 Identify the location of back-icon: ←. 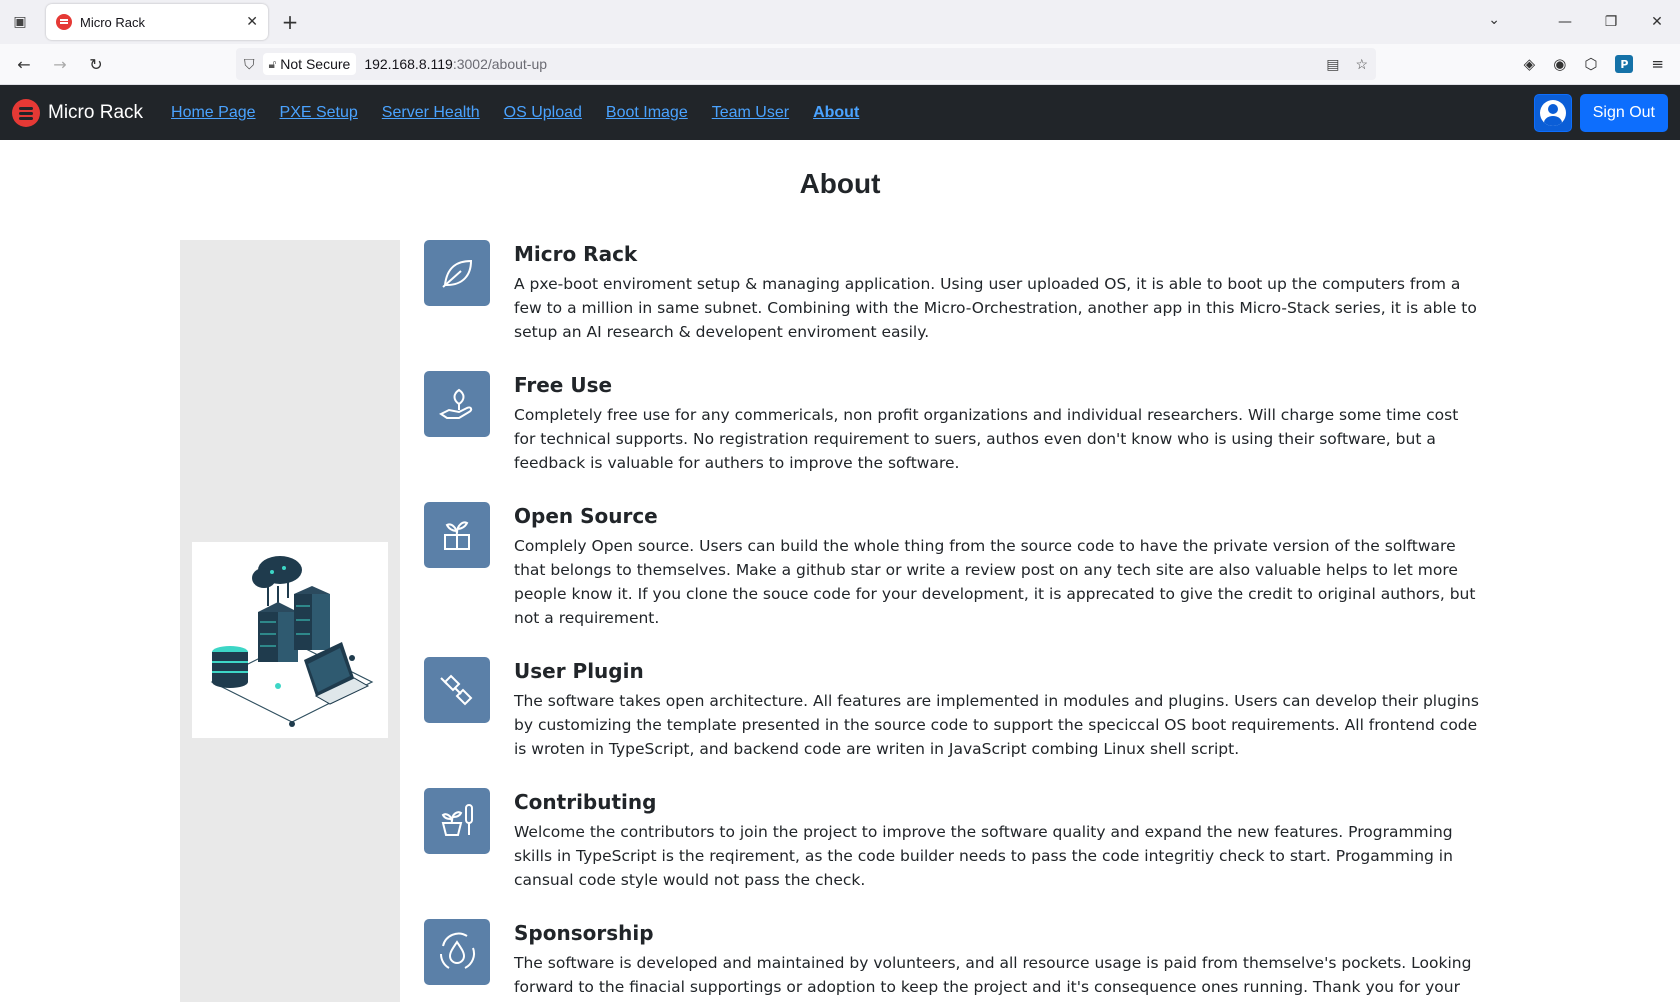
(24, 64).